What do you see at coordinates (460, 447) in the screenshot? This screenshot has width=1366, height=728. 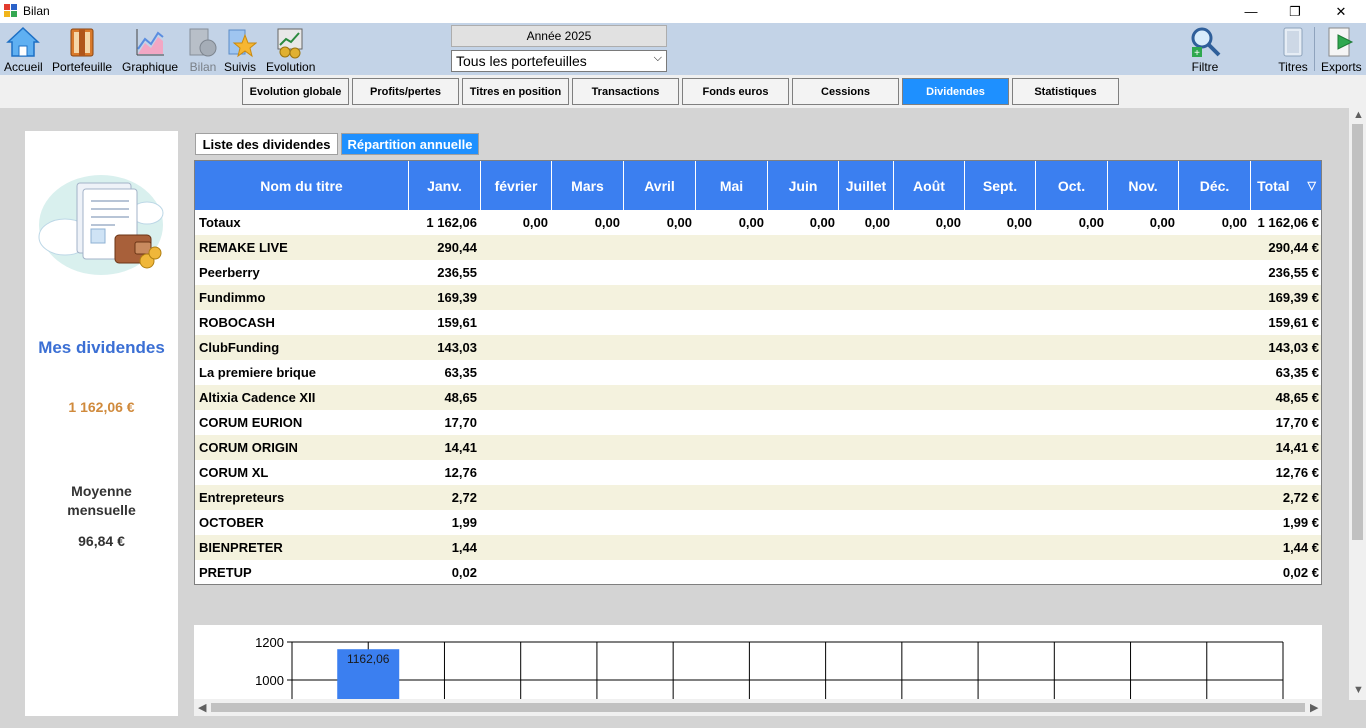 I see `cell-value: 14,41` at bounding box center [460, 447].